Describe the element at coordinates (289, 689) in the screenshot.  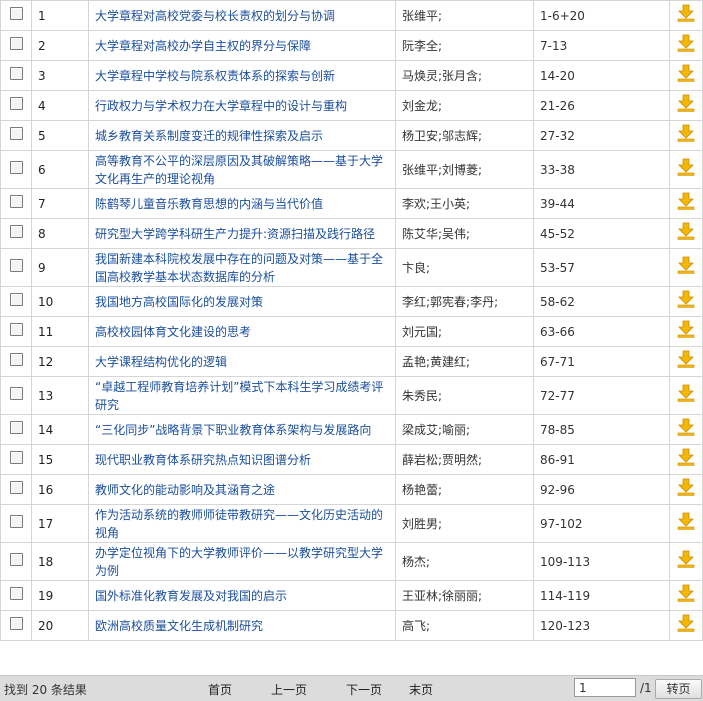
I see `prev-page-link: 上一页` at that location.